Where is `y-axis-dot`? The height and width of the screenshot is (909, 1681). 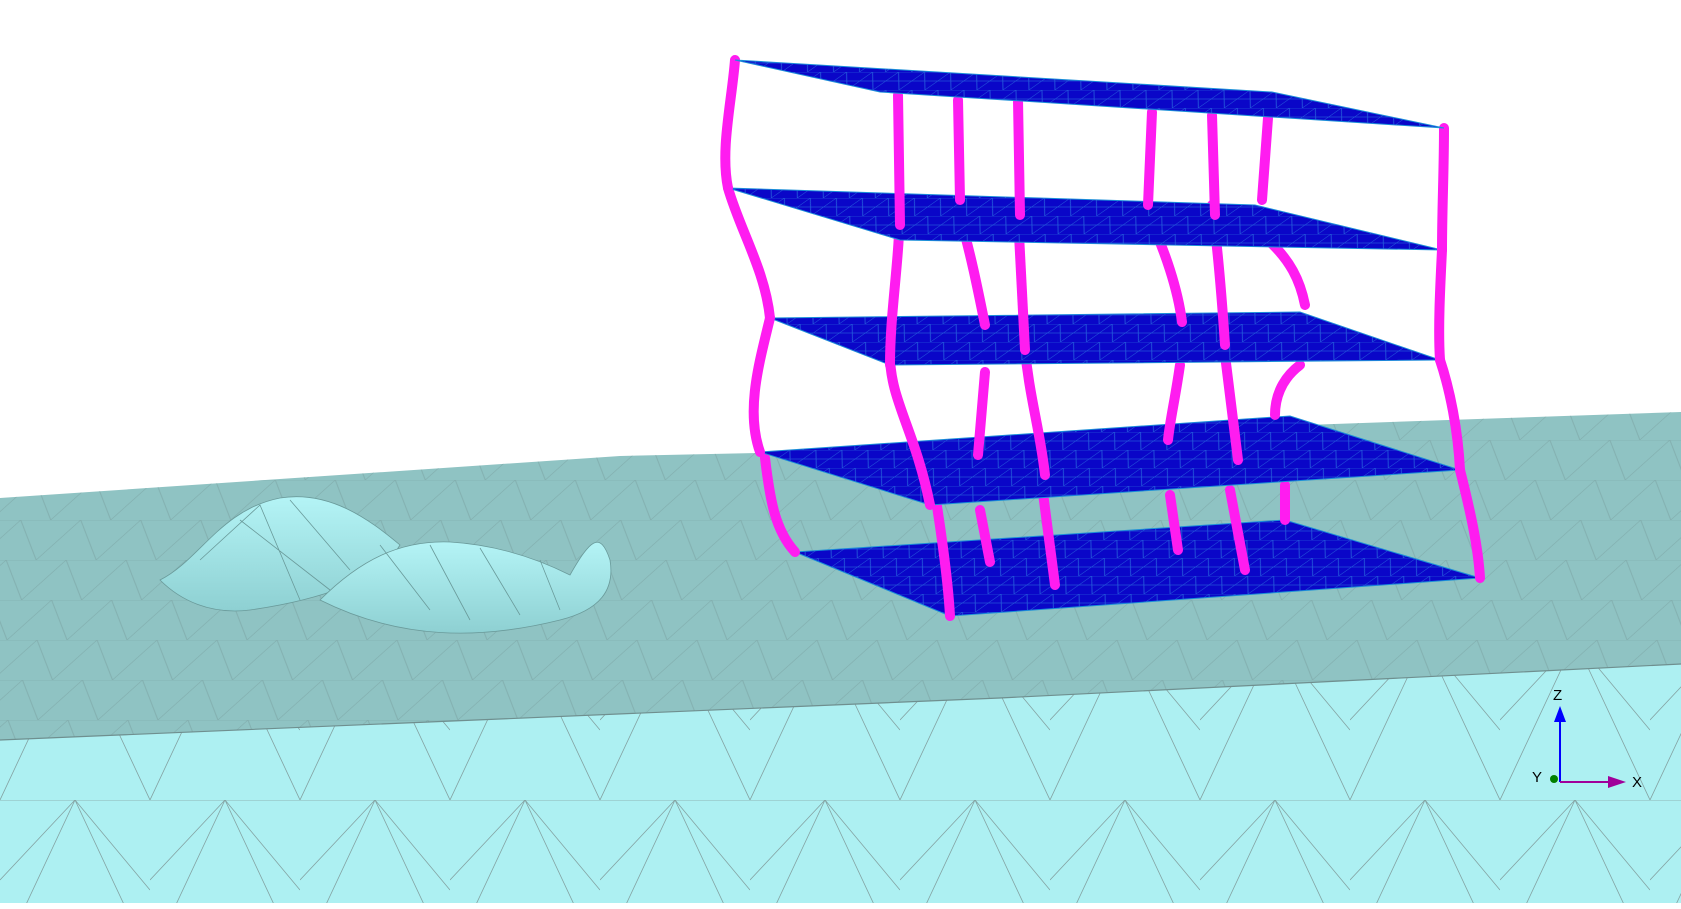
y-axis-dot is located at coordinates (1554, 779).